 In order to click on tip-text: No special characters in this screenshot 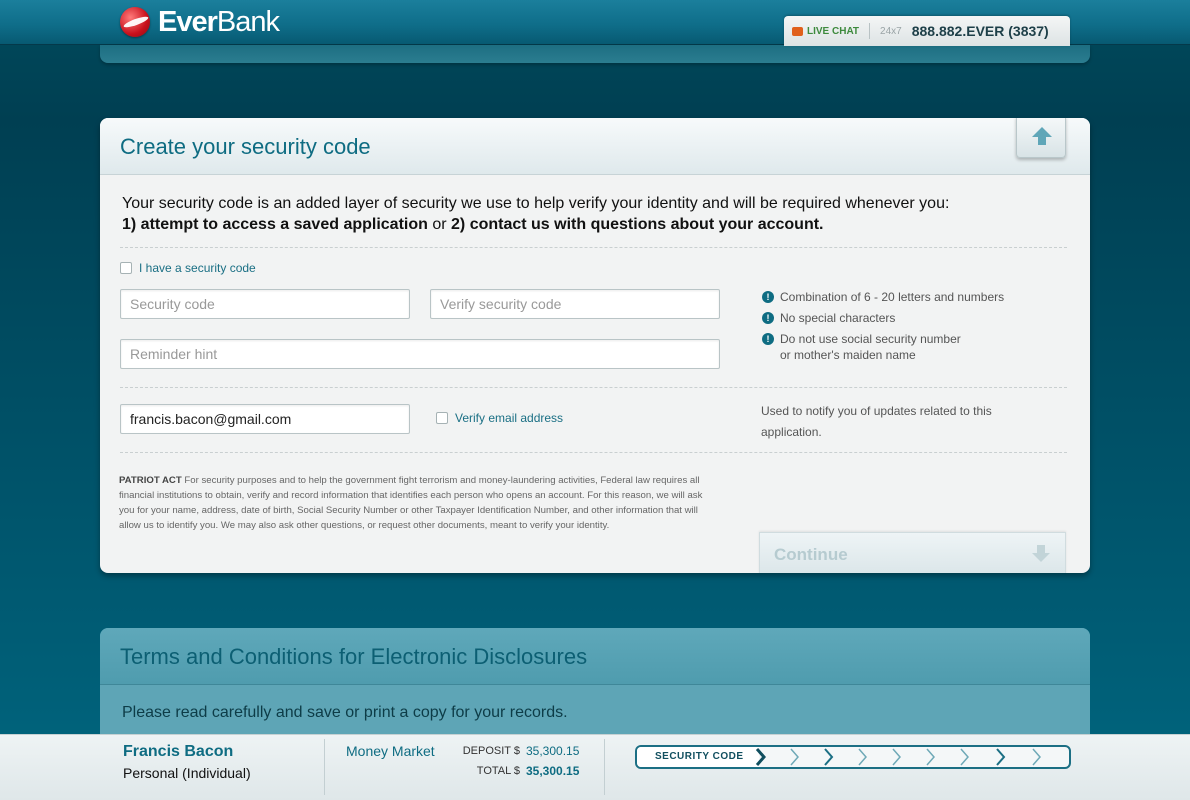, I will do `click(838, 318)`.